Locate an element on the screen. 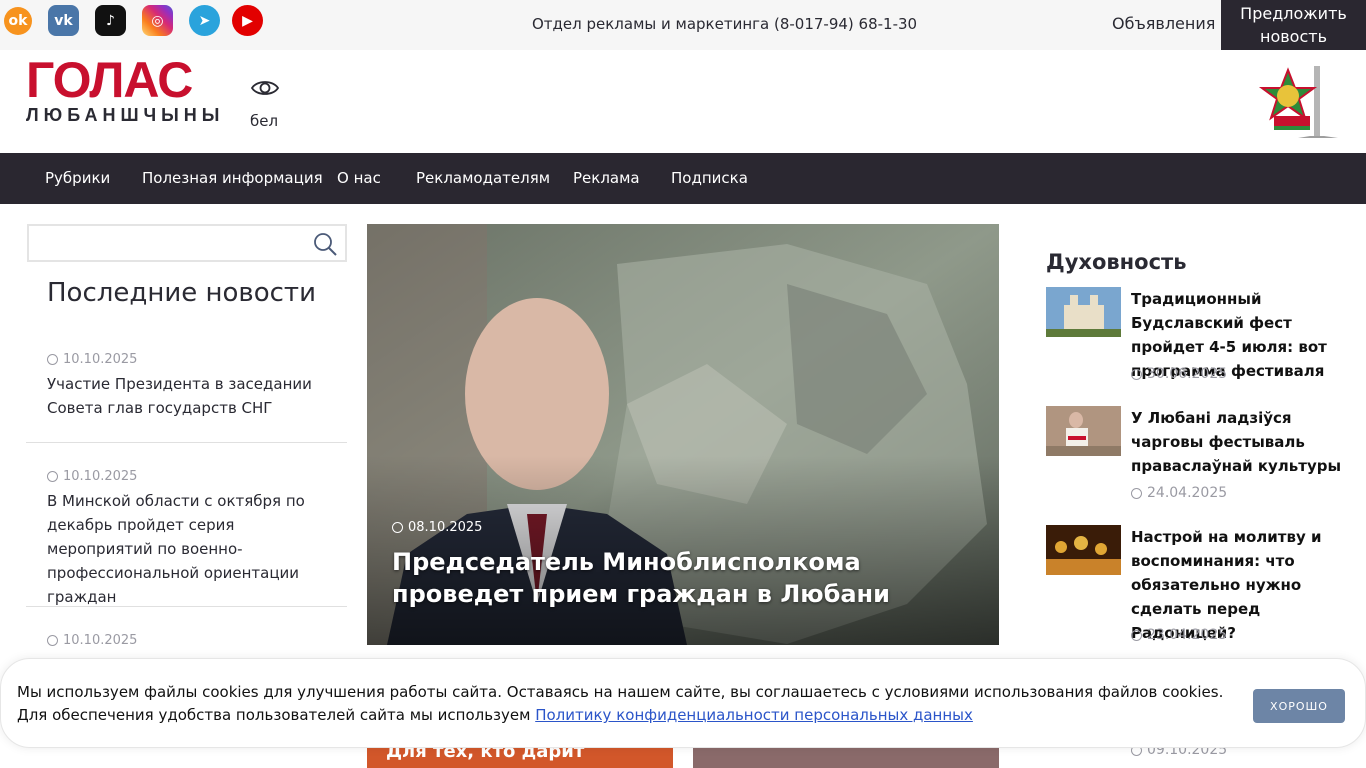 This screenshot has height=768, width=1366. telegram-icon: ➤ is located at coordinates (204, 20).